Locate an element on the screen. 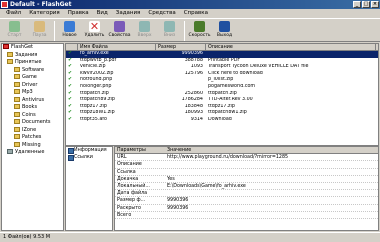 This screenshot has width=380, height=242. table-row: ✔ ttdpatch.zip 252860 ttdpatch.zip is located at coordinates (222, 94).